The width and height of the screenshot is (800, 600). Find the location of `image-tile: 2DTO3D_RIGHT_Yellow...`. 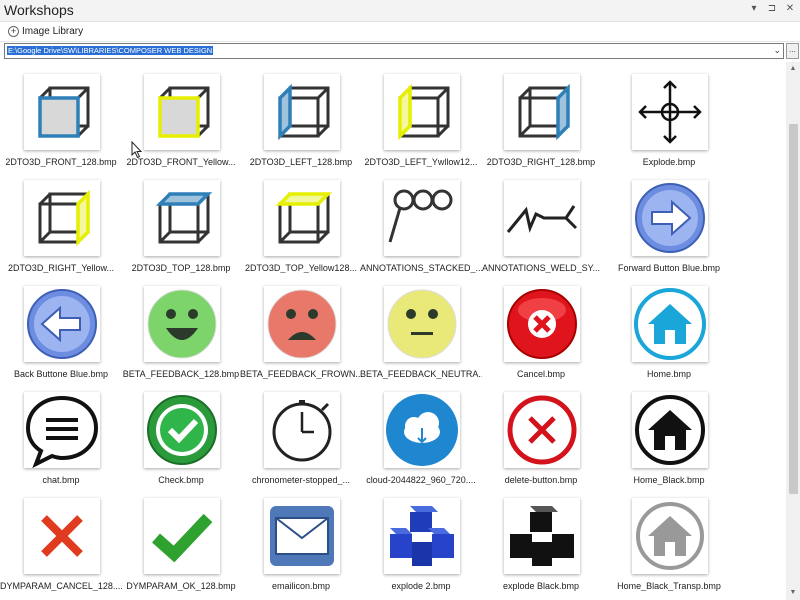

image-tile: 2DTO3D_RIGHT_Yellow... is located at coordinates (61, 231).